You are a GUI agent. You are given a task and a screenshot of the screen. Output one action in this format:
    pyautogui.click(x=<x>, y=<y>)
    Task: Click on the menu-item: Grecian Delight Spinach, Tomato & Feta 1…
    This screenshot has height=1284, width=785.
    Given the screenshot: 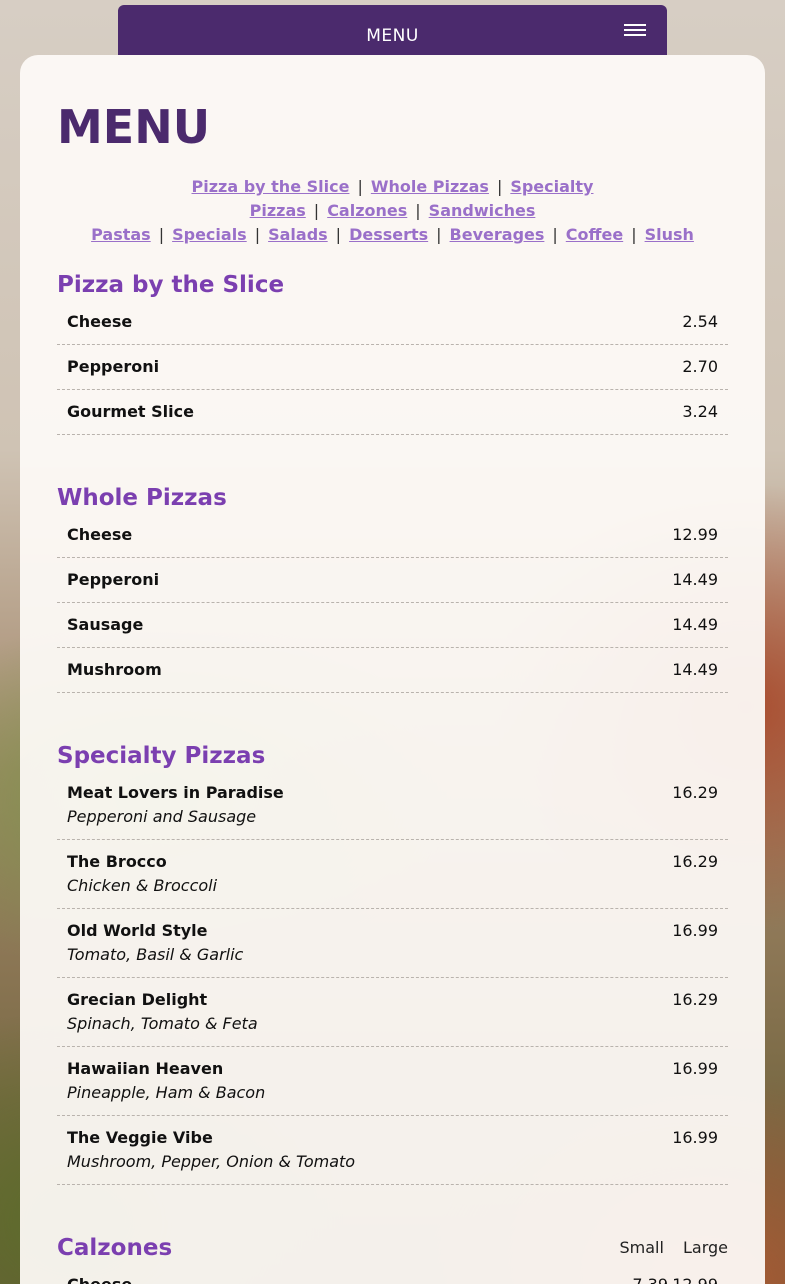 What is the action you would take?
    pyautogui.click(x=392, y=1012)
    